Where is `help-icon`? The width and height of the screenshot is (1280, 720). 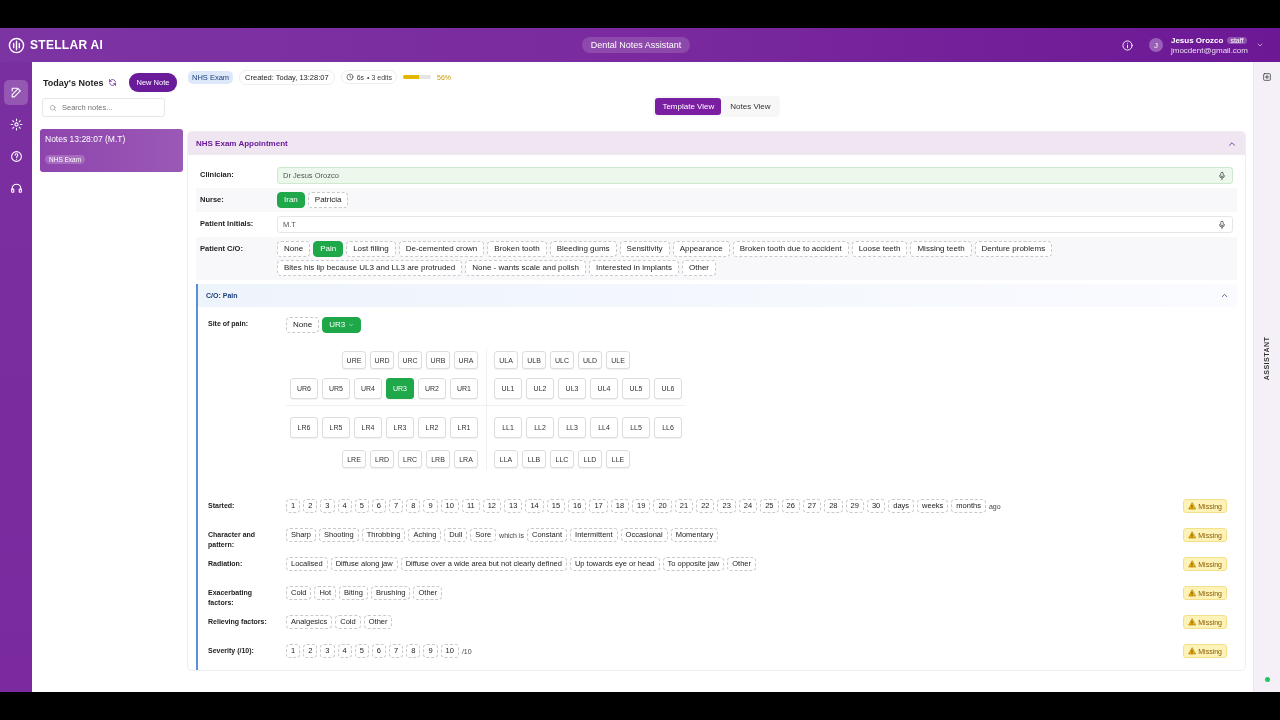 help-icon is located at coordinates (16, 156).